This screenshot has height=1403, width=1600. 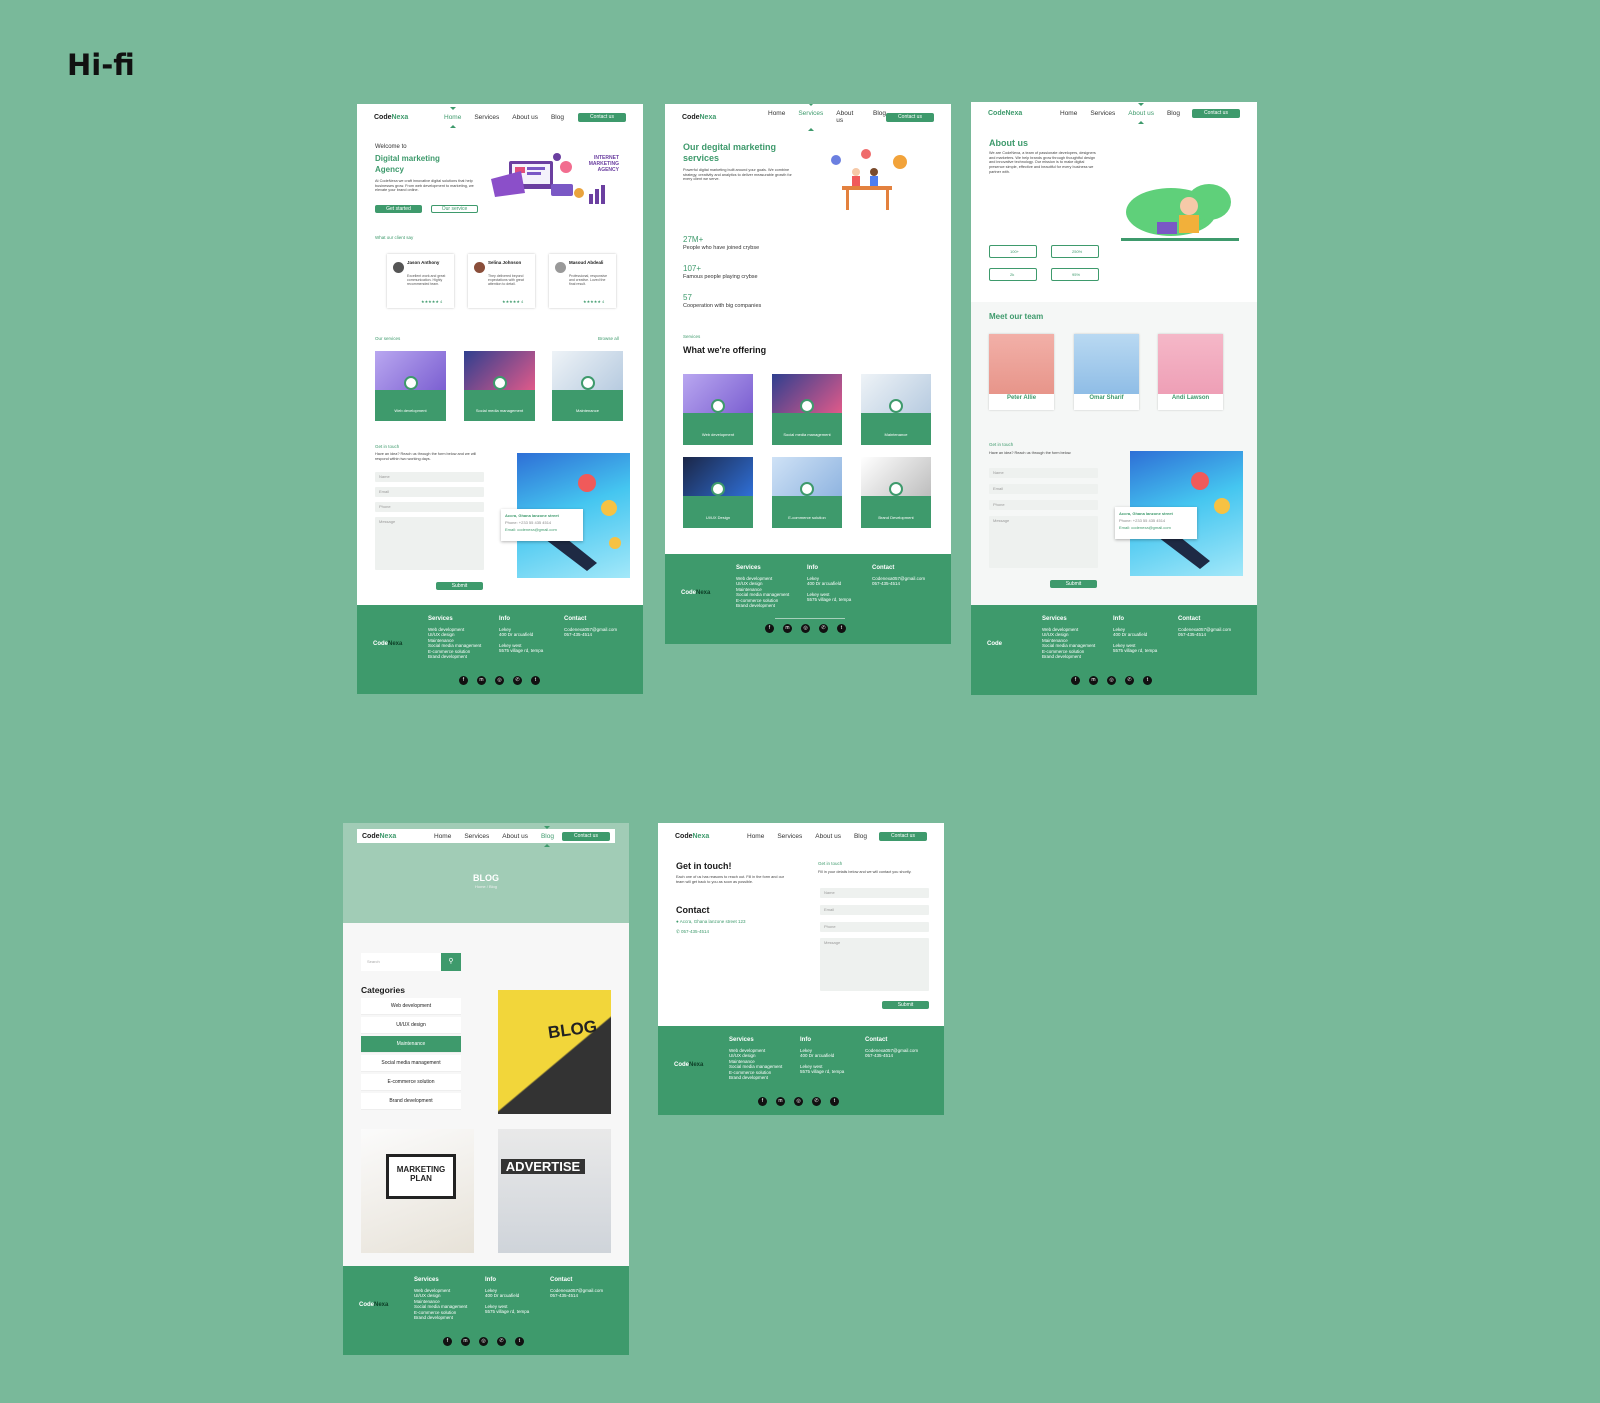 I want to click on category-item: Web development, so click(x=411, y=1006).